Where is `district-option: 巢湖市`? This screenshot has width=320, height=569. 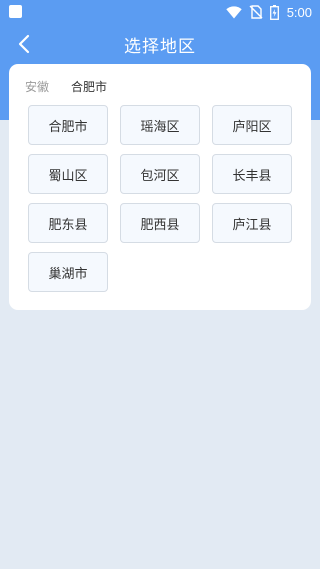
district-option: 巢湖市 is located at coordinates (68, 272).